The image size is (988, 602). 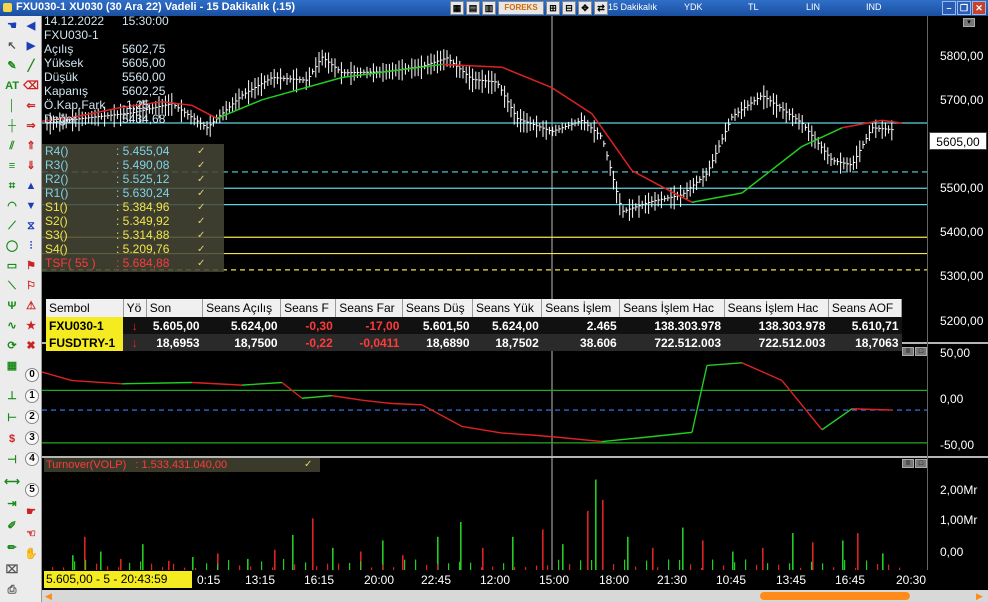 I want to click on trendline-icon: ╱, so click(x=31, y=66).